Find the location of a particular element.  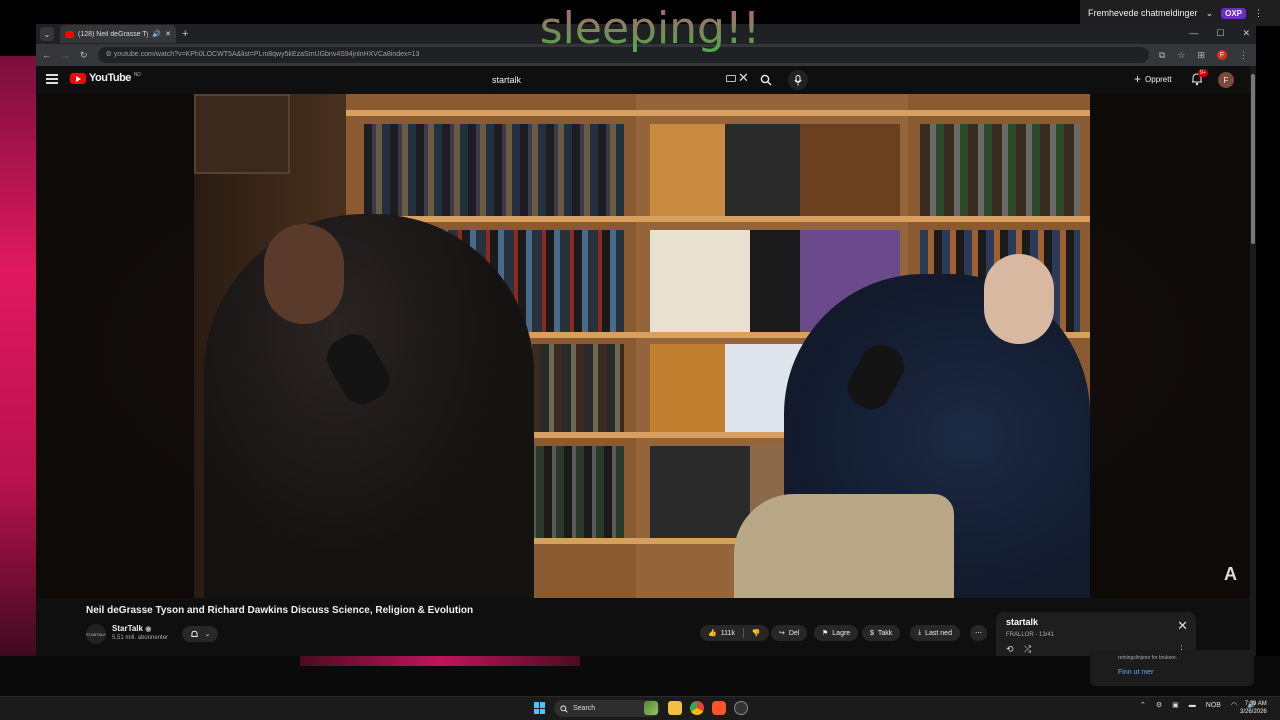

settings-icon: ⚙ is located at coordinates (1159, 705).